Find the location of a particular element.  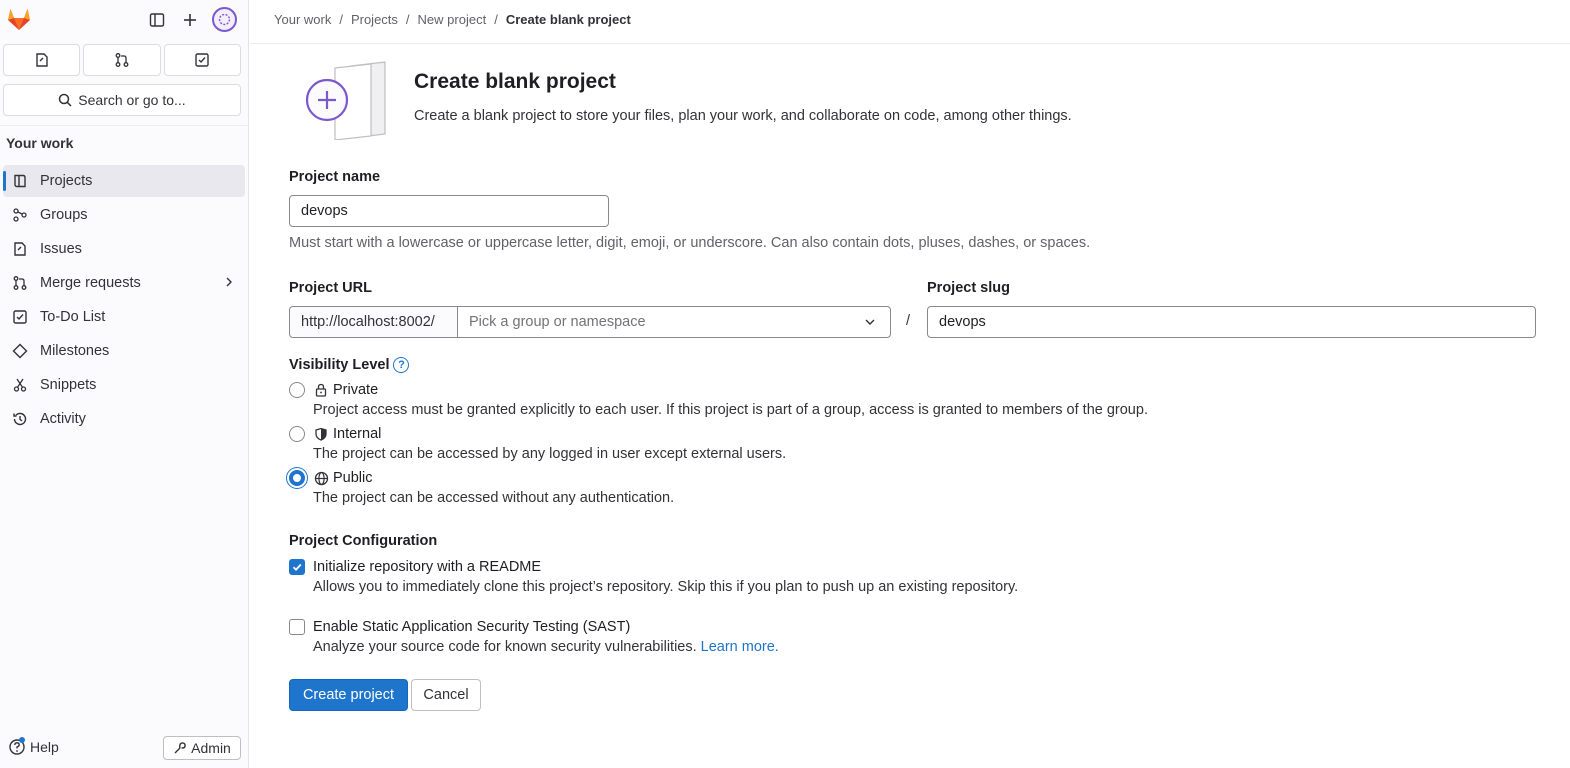

checkmark-icon is located at coordinates (297, 567).